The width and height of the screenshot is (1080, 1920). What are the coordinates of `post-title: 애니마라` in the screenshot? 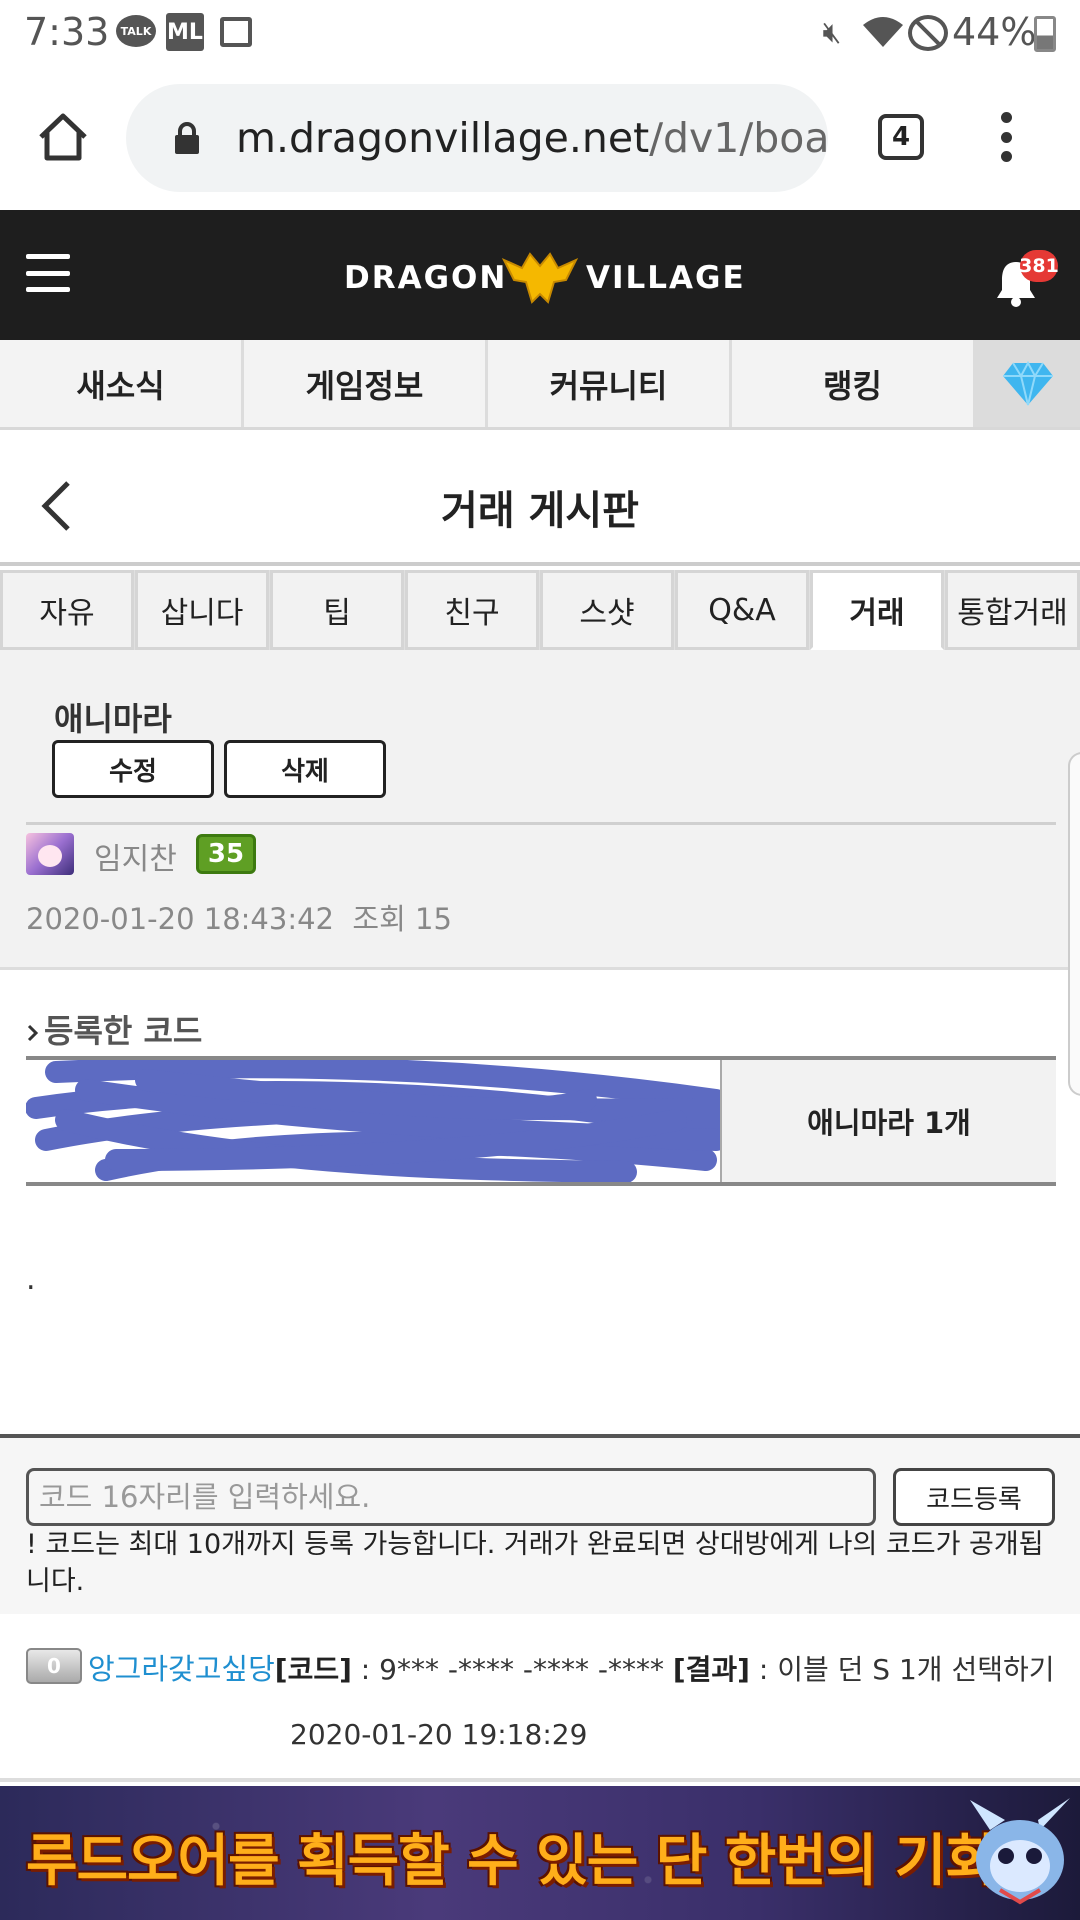 It's located at (113, 719).